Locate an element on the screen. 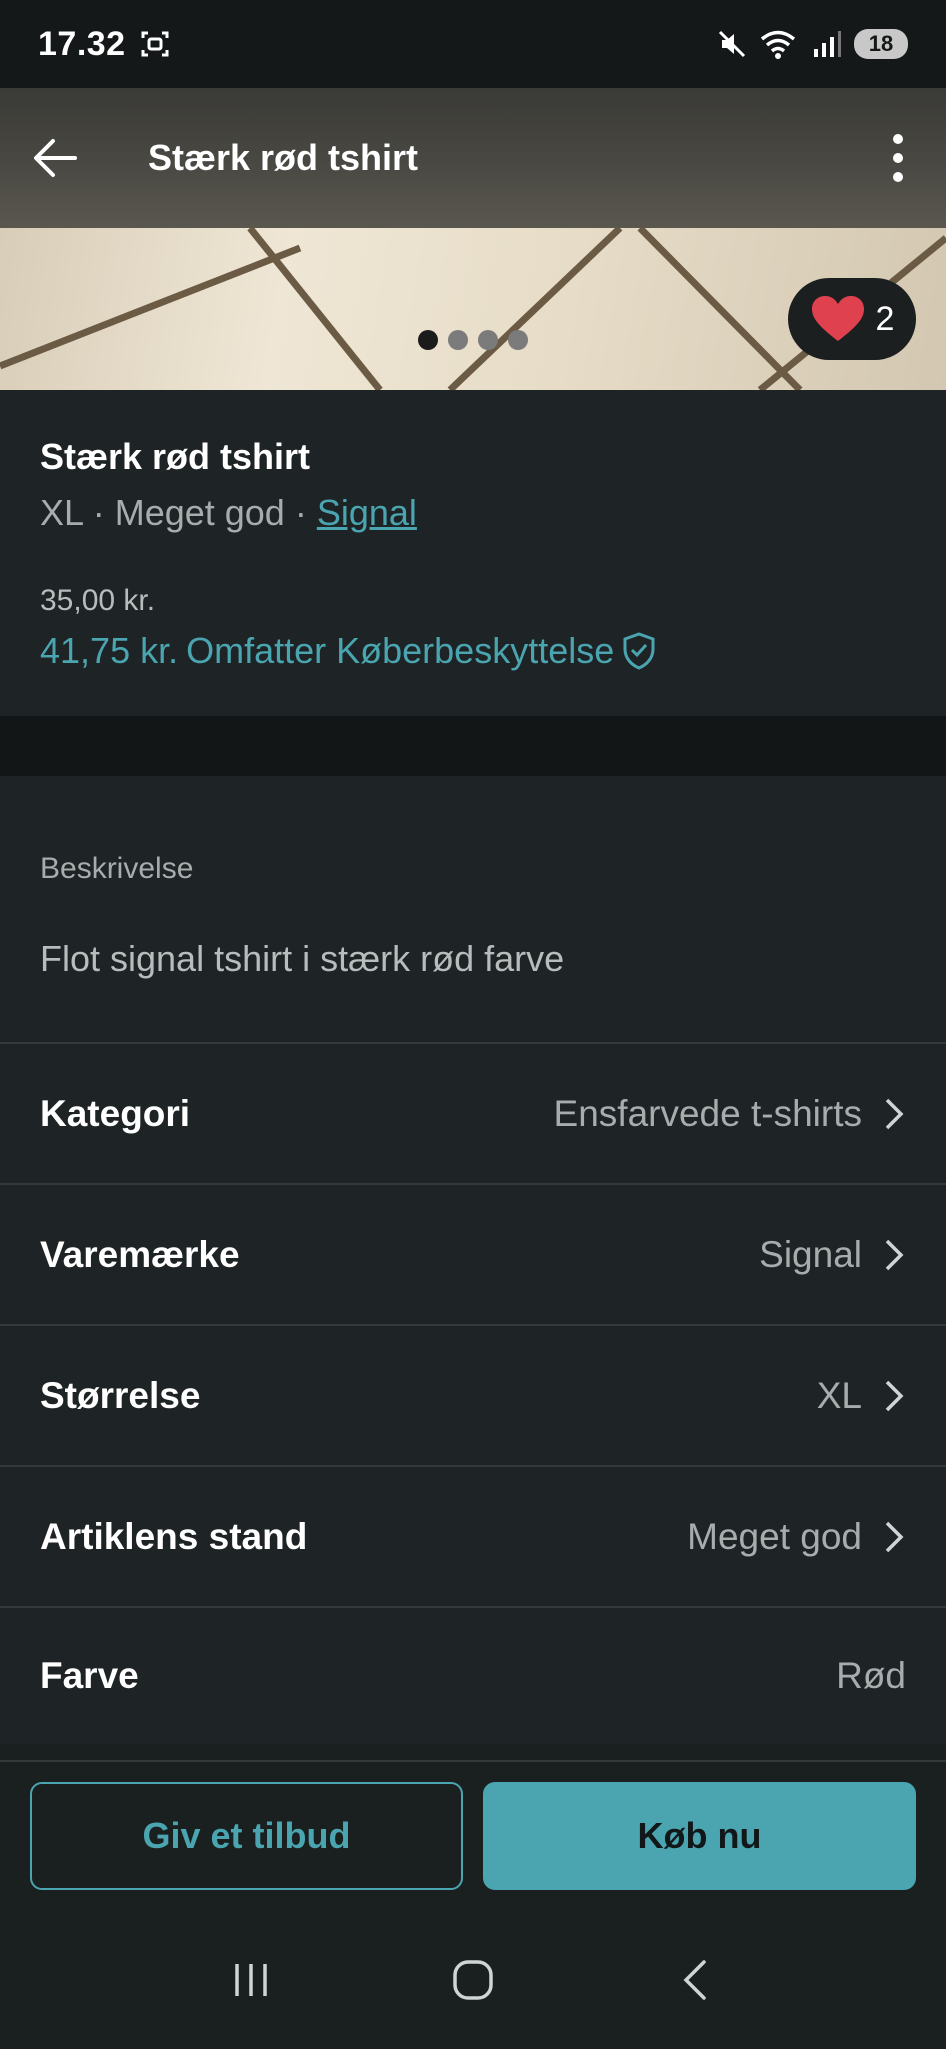  status-icons: 18 is located at coordinates (812, 44).